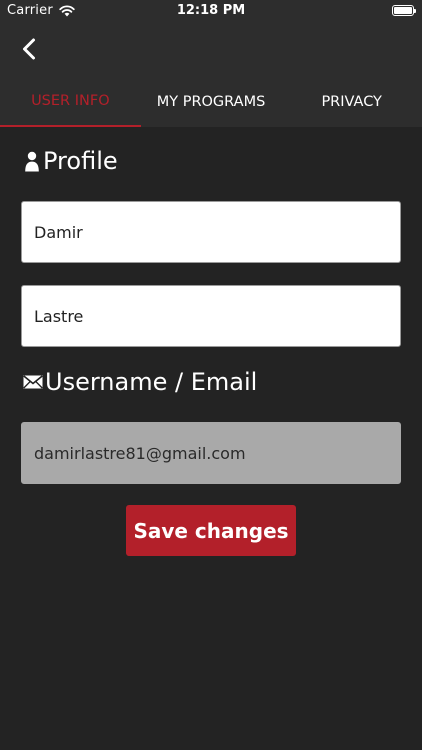 The image size is (422, 750). I want to click on save-changes-button: Save changes, so click(211, 530).